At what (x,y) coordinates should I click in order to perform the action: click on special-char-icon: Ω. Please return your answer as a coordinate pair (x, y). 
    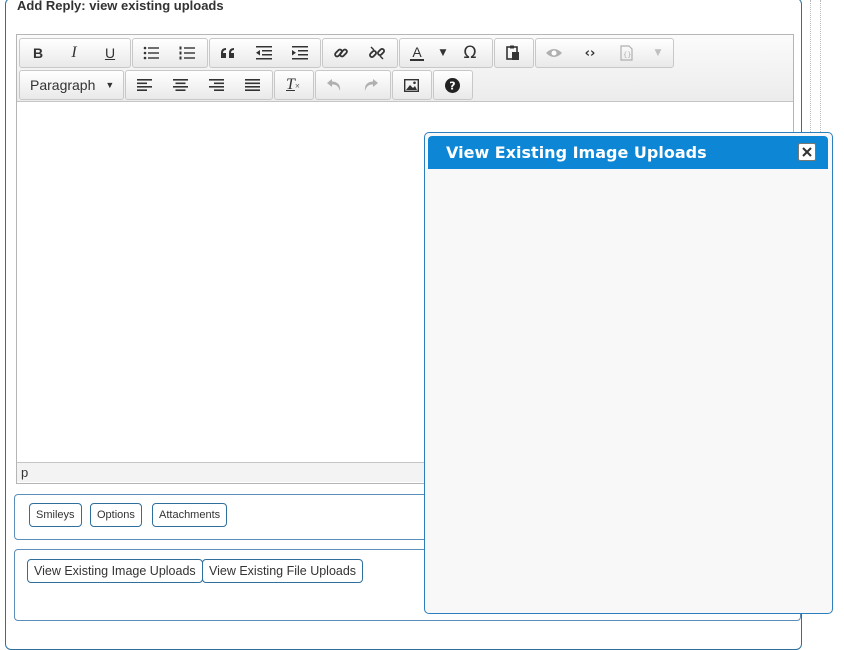
    Looking at the image, I should click on (470, 53).